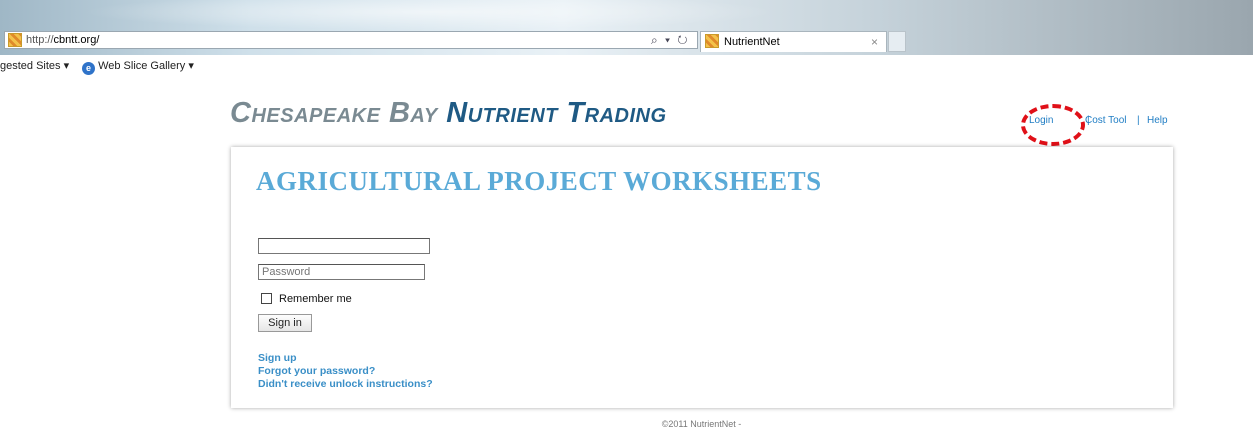 This screenshot has height=433, width=1253. Describe the element at coordinates (351, 40) in the screenshot. I see `address-bar: http://cbntt.org/ ⌕ ▾ ↻` at that location.